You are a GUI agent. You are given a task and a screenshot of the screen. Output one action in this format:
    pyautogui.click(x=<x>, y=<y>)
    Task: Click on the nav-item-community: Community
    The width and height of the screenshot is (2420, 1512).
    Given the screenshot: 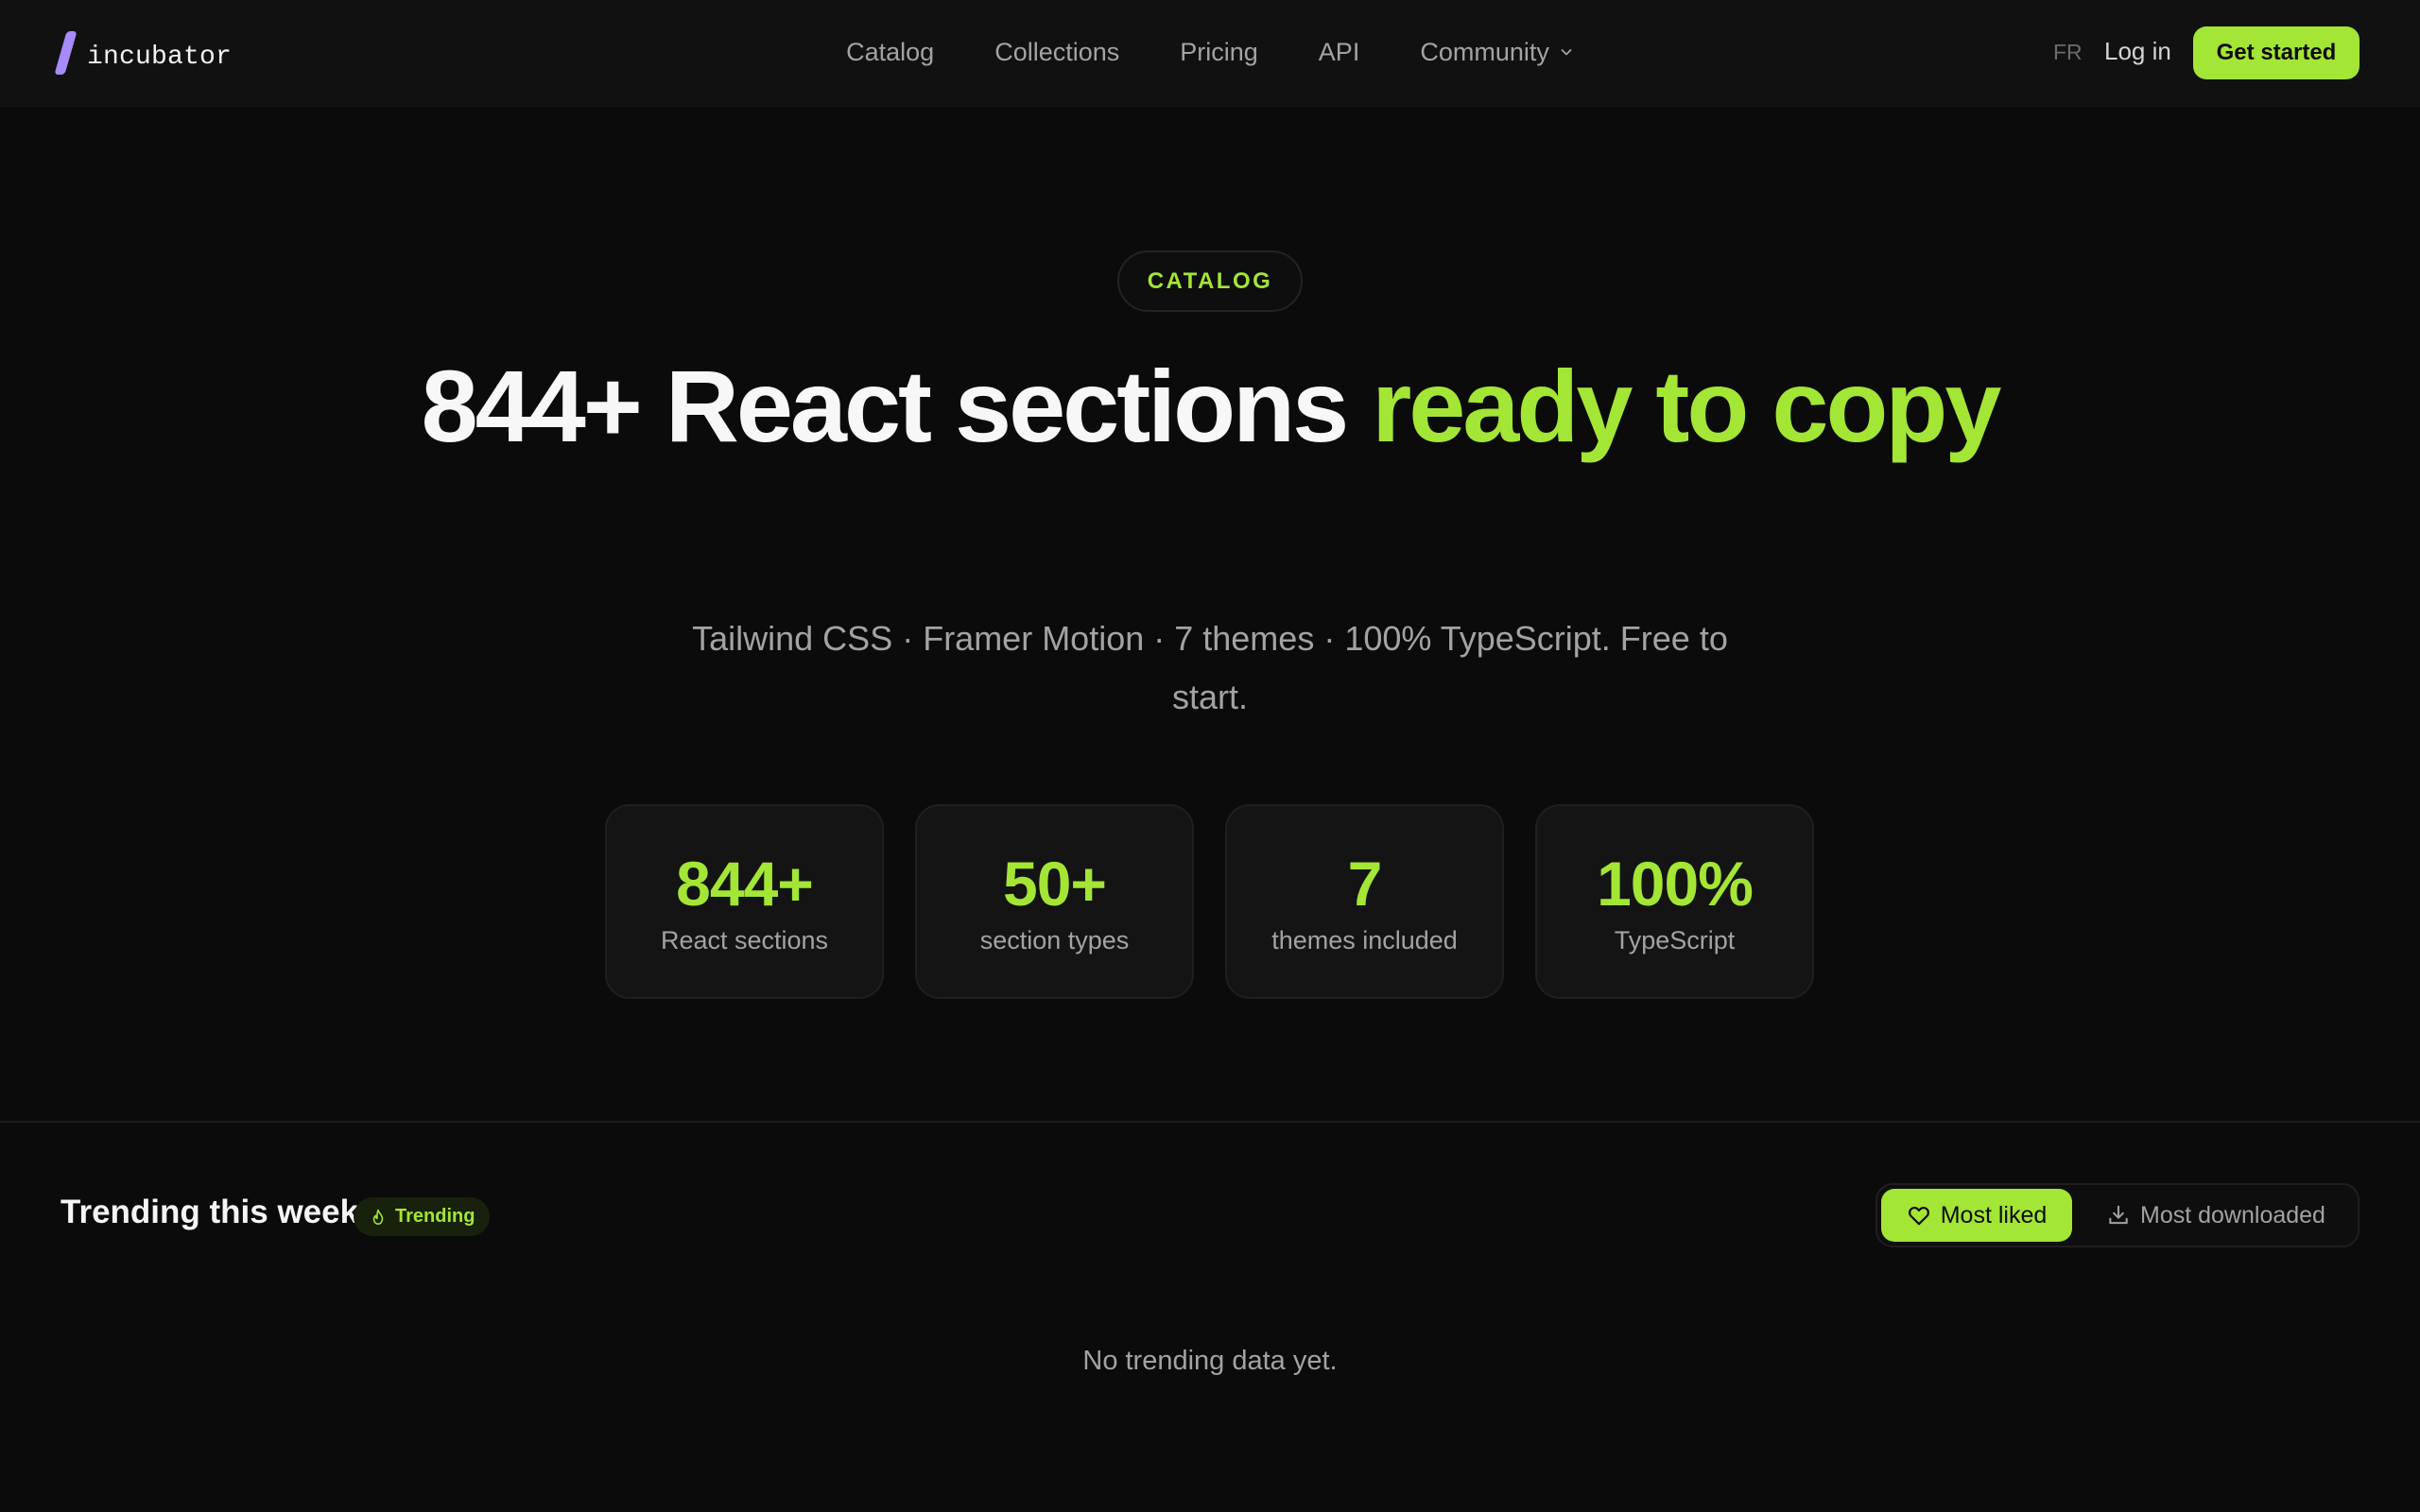 What is the action you would take?
    pyautogui.click(x=1497, y=52)
    